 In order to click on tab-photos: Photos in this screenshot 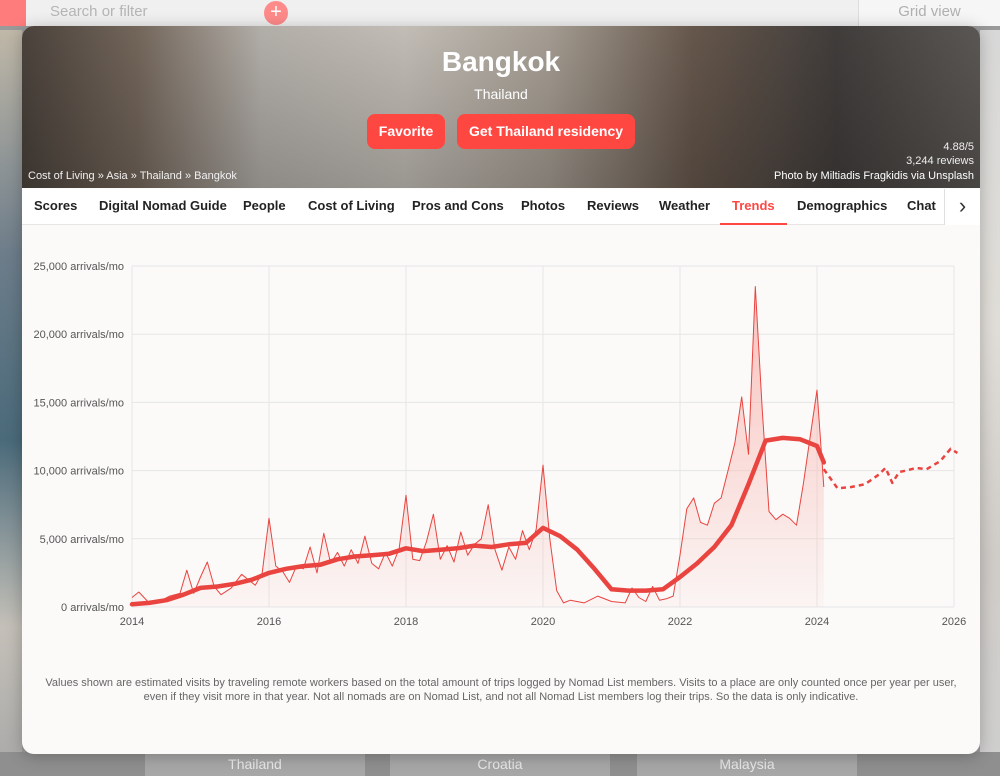, I will do `click(543, 207)`.